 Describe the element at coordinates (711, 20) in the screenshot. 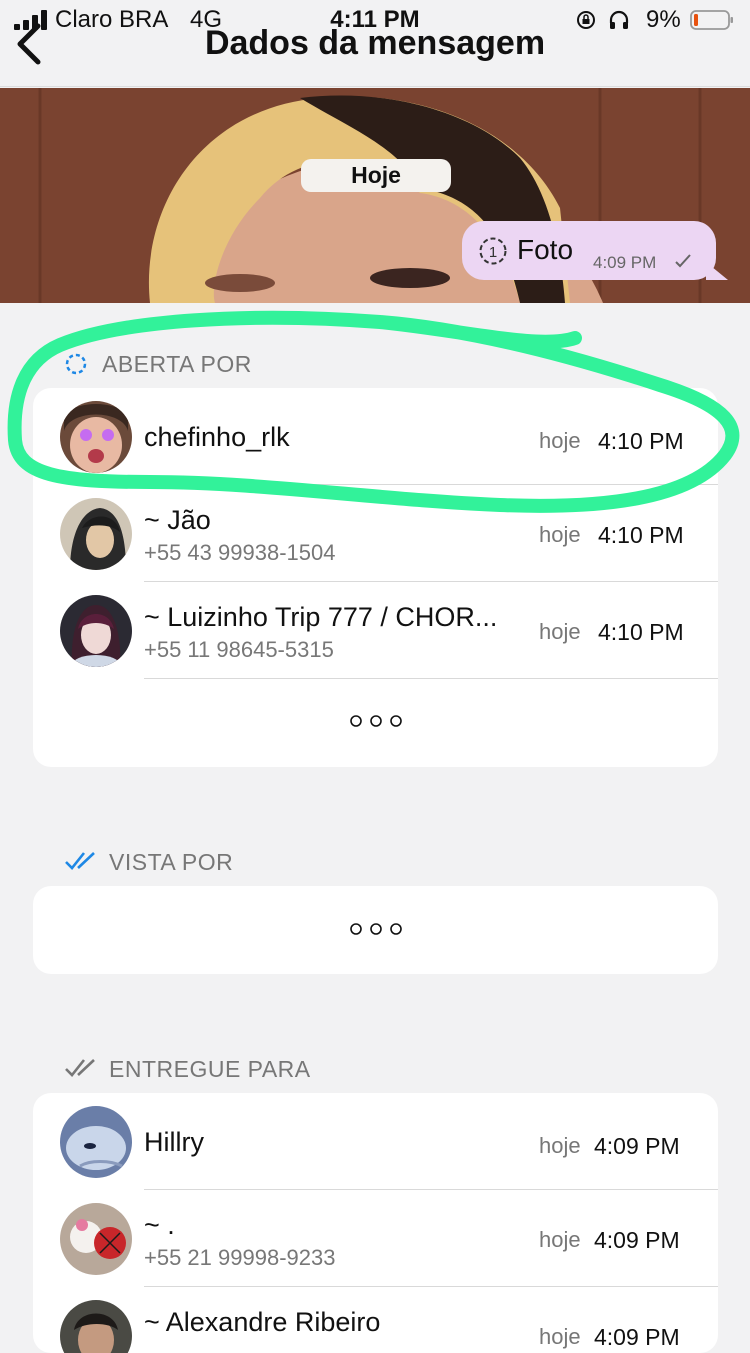

I see `battery-icon` at that location.